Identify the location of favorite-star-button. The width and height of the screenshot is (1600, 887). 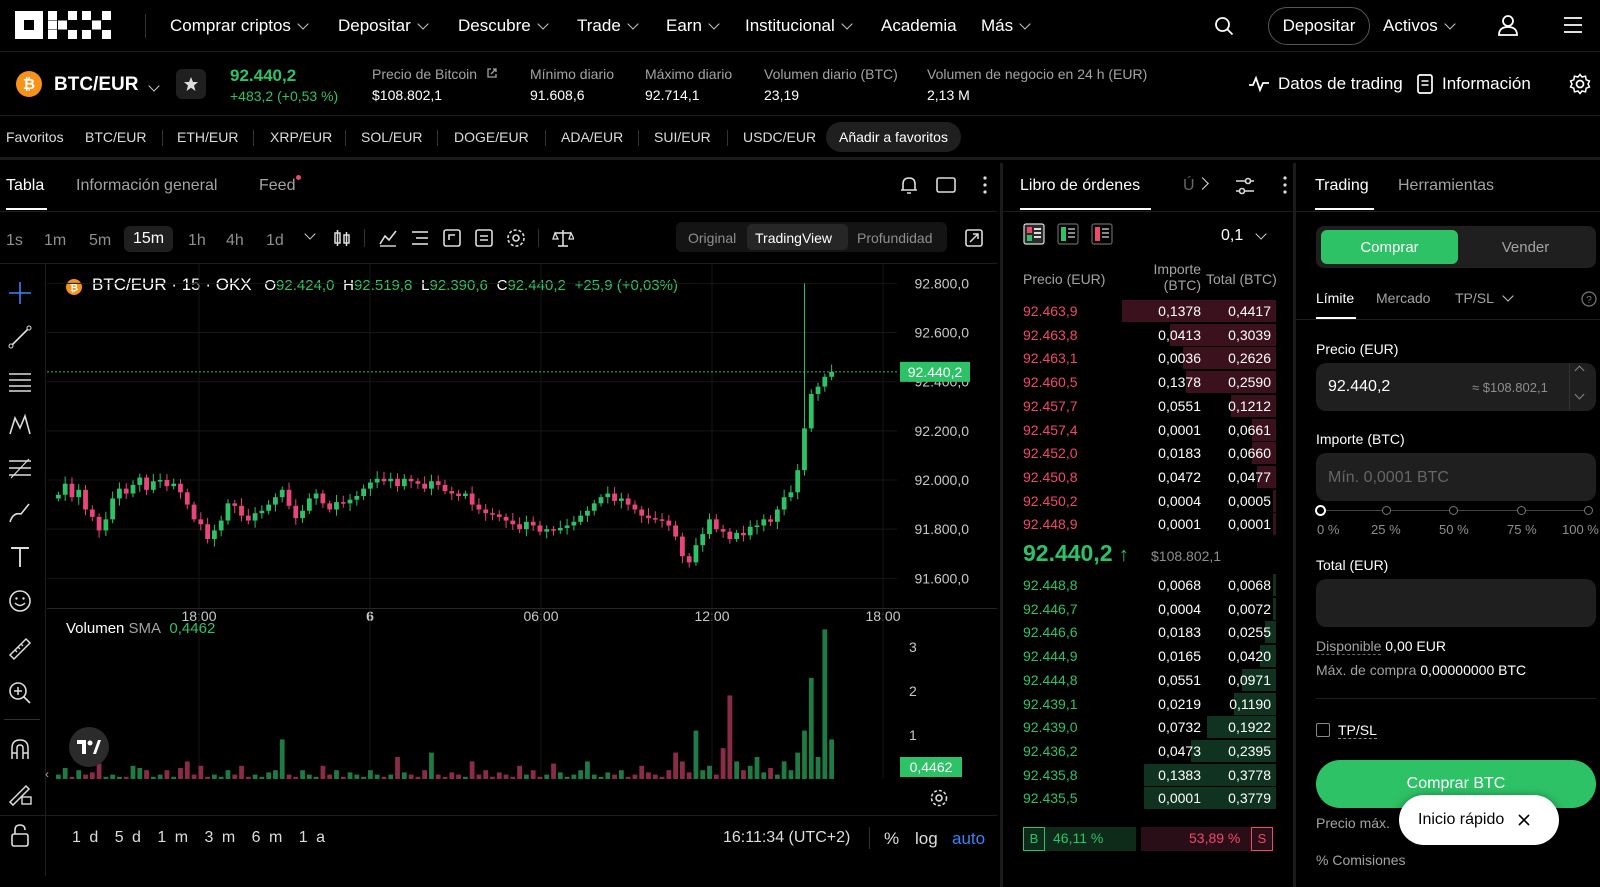
(191, 84).